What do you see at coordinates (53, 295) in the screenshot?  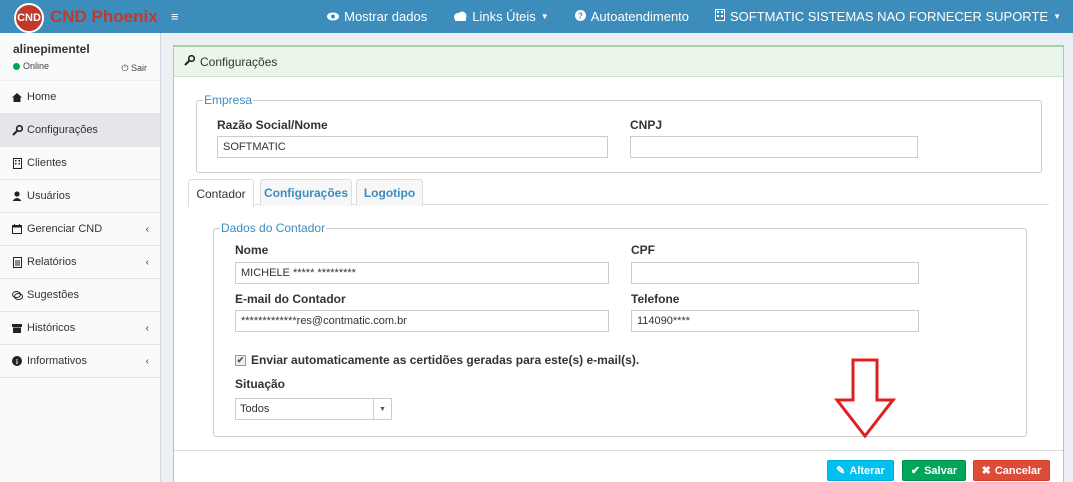 I see `sidebar-item-label: Sugestões` at bounding box center [53, 295].